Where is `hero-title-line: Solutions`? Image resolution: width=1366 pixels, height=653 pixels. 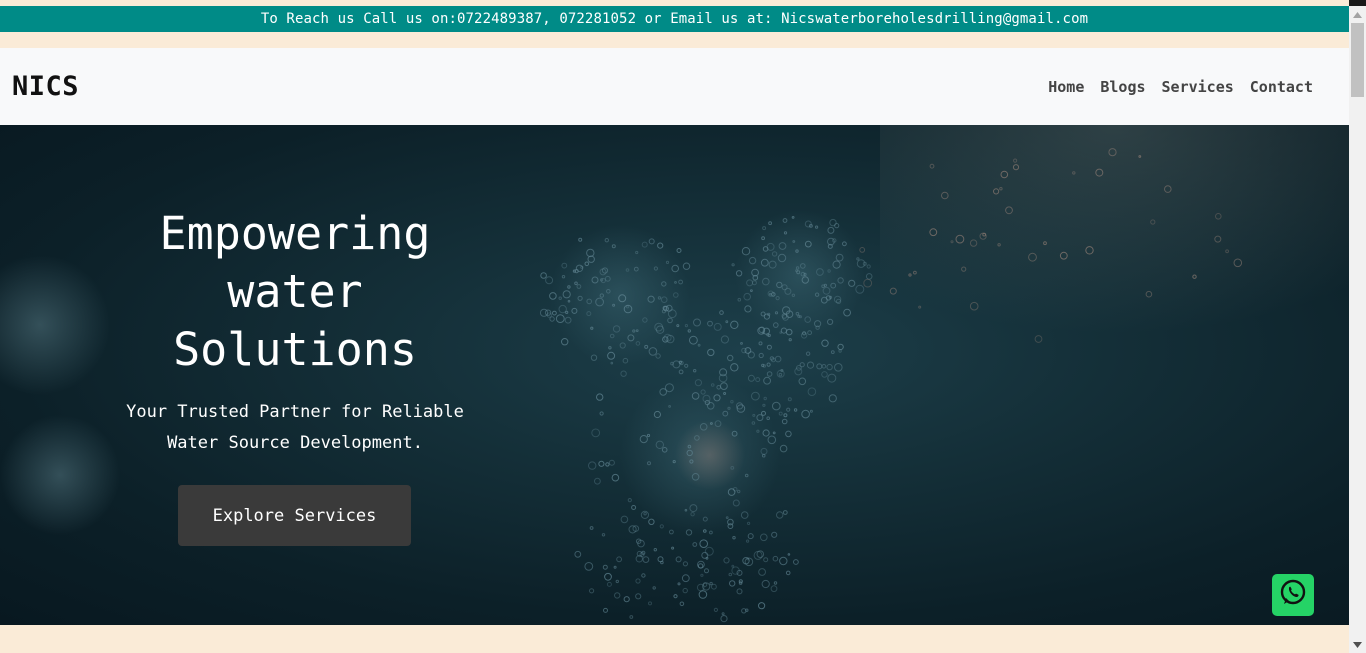
hero-title-line: Solutions is located at coordinates (295, 349).